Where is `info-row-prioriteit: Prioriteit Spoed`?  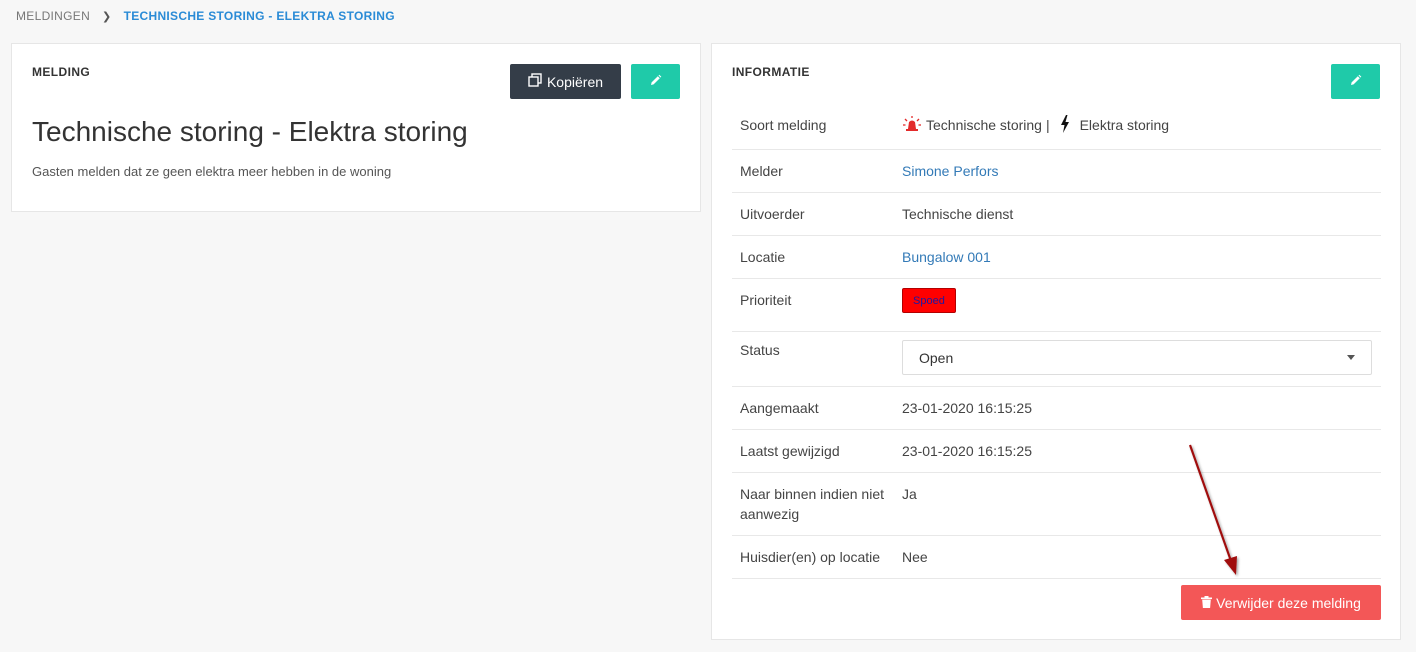 info-row-prioriteit: Prioriteit Spoed is located at coordinates (1056, 305).